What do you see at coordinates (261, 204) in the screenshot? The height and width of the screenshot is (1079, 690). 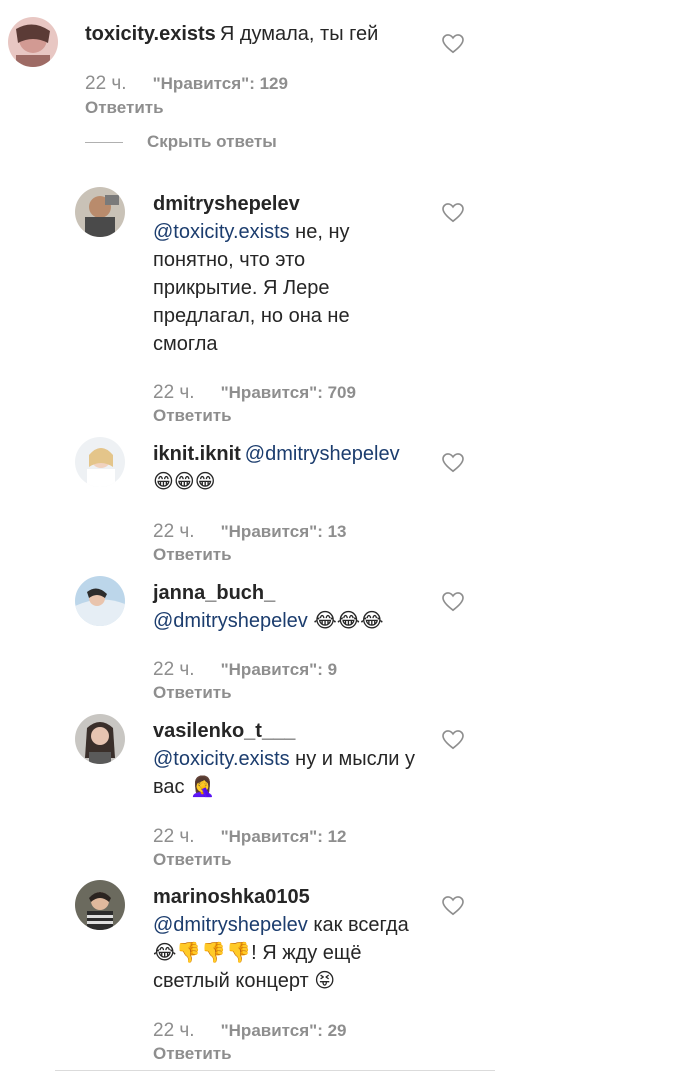 I see `username: dmitryshepelev` at bounding box center [261, 204].